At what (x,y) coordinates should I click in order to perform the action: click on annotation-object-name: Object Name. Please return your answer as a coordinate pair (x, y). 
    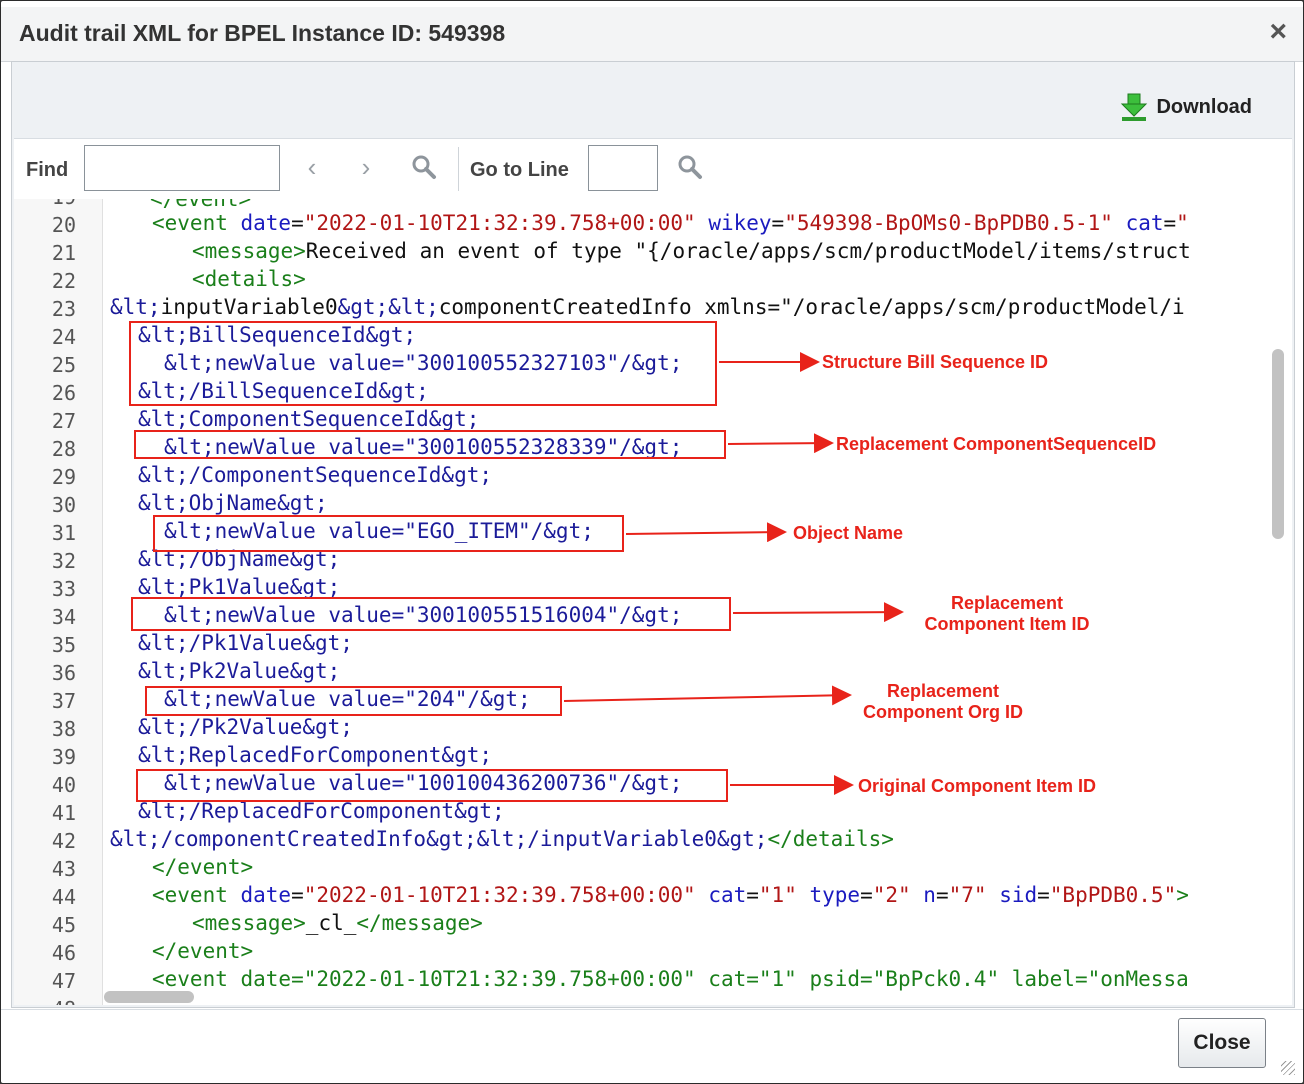
    Looking at the image, I should click on (848, 533).